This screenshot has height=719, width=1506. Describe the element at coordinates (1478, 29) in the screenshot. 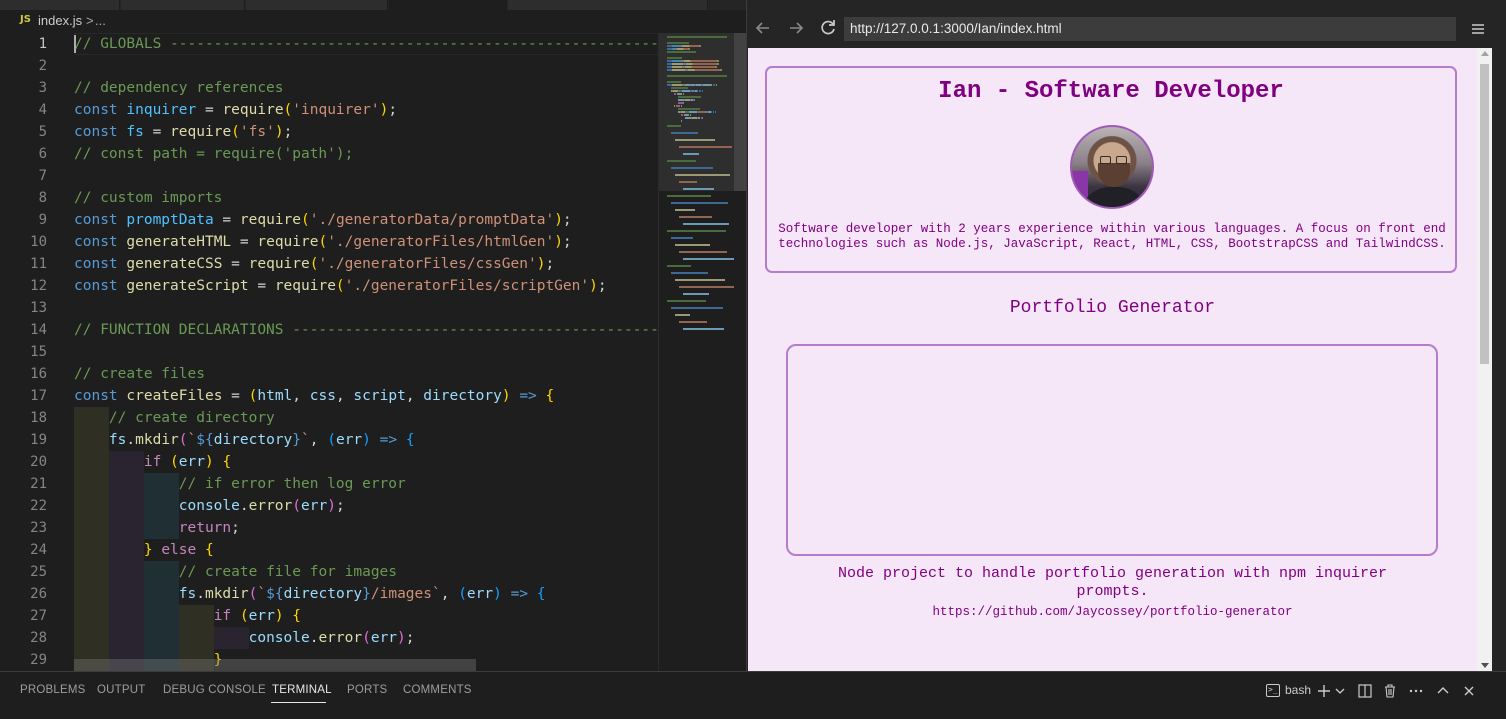

I see `menu-icon` at that location.